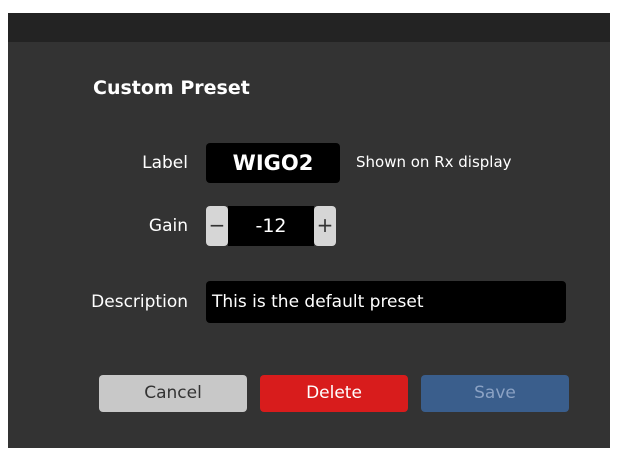 Image resolution: width=618 pixels, height=454 pixels. Describe the element at coordinates (495, 393) in the screenshot. I see `save-button: Save` at that location.